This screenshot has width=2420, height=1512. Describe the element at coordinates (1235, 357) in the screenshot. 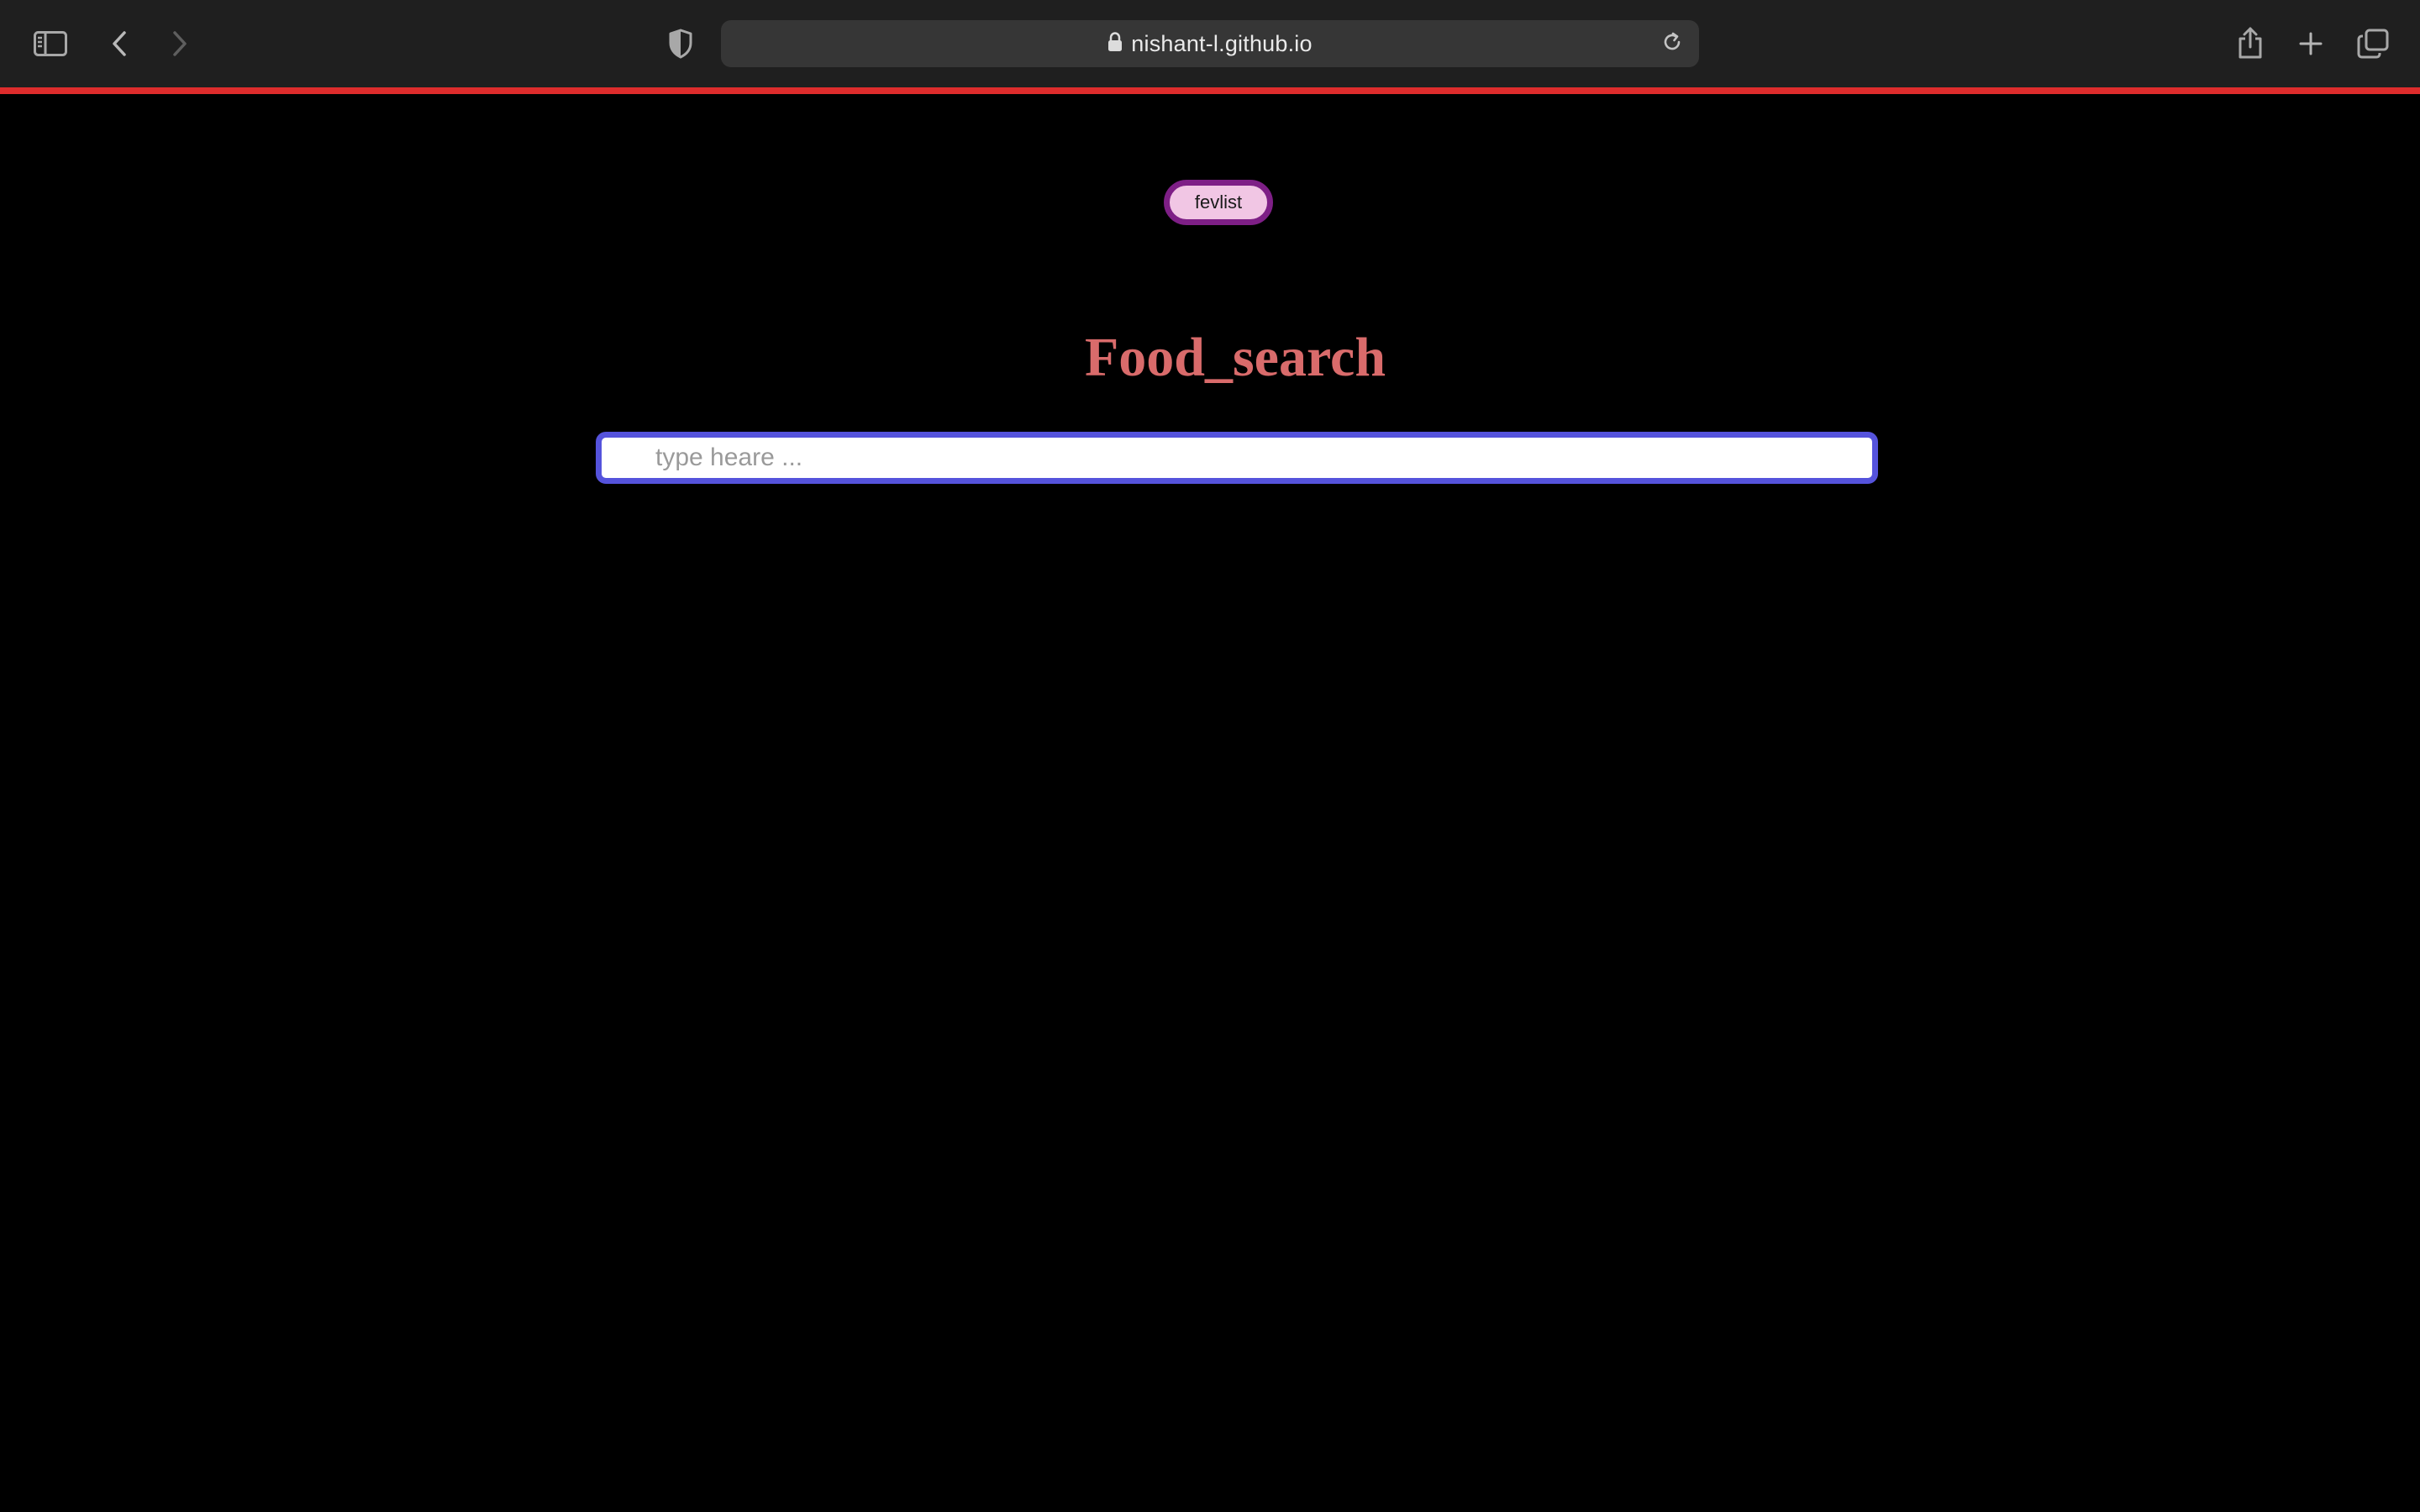

I see `page-title: Food_search` at that location.